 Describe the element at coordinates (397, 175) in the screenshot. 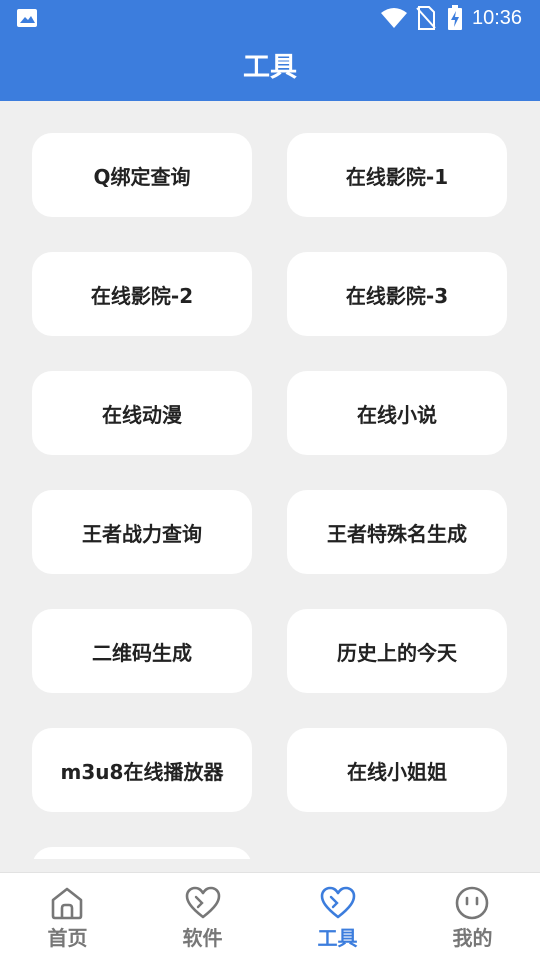

I see `tool-button: 在线影院-1` at that location.